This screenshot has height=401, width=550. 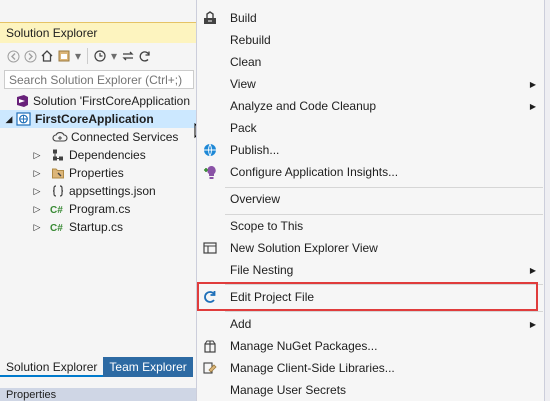 What do you see at coordinates (210, 172) in the screenshot?
I see `app-insights-icon` at bounding box center [210, 172].